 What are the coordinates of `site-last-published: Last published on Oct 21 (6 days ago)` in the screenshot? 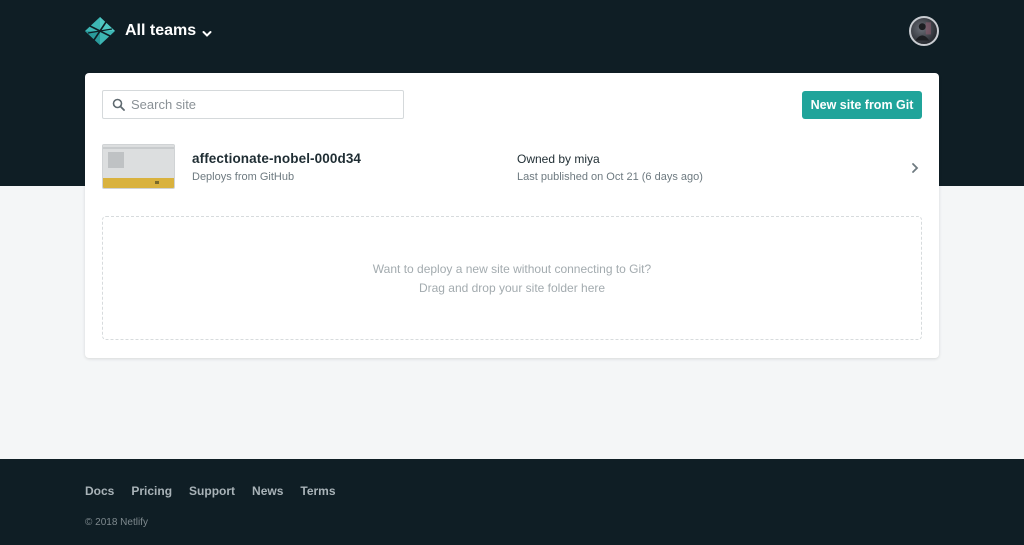 It's located at (610, 177).